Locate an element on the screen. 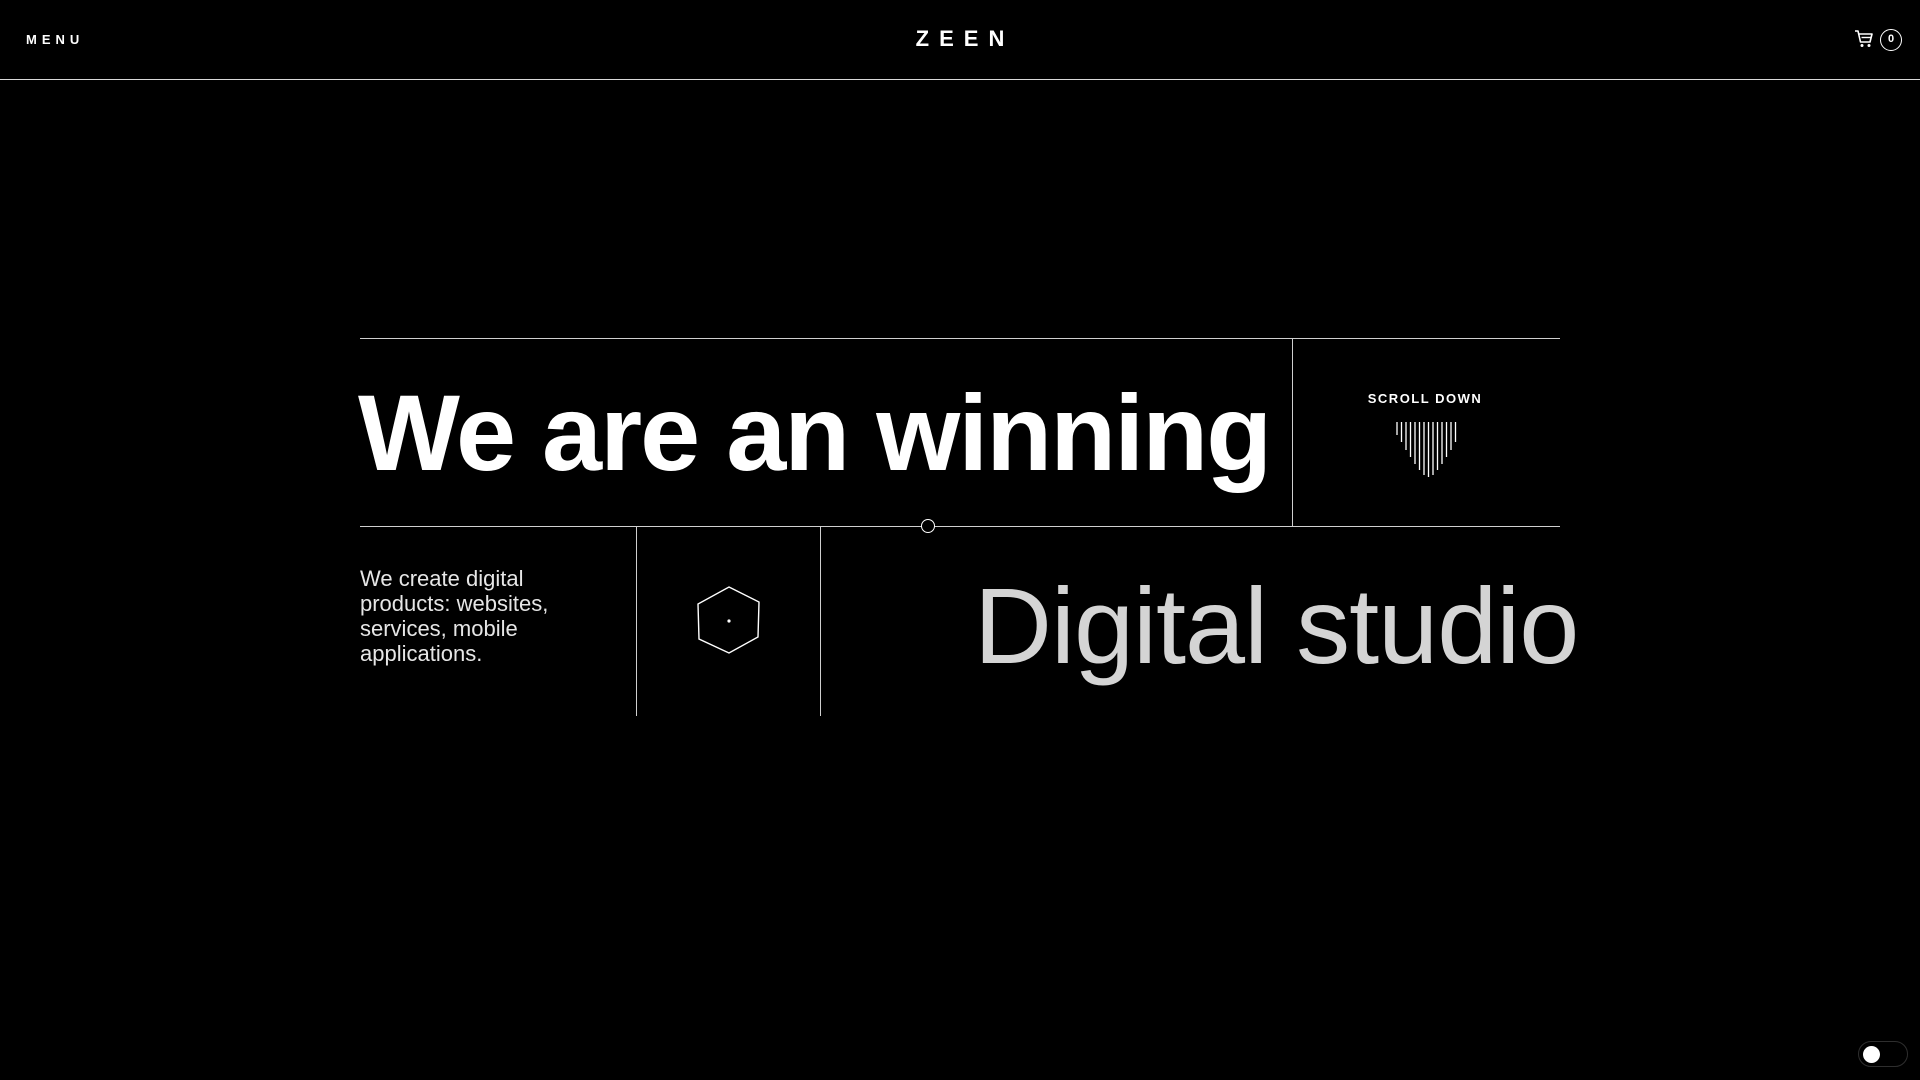  hero-headline: We are an winning is located at coordinates (815, 432).